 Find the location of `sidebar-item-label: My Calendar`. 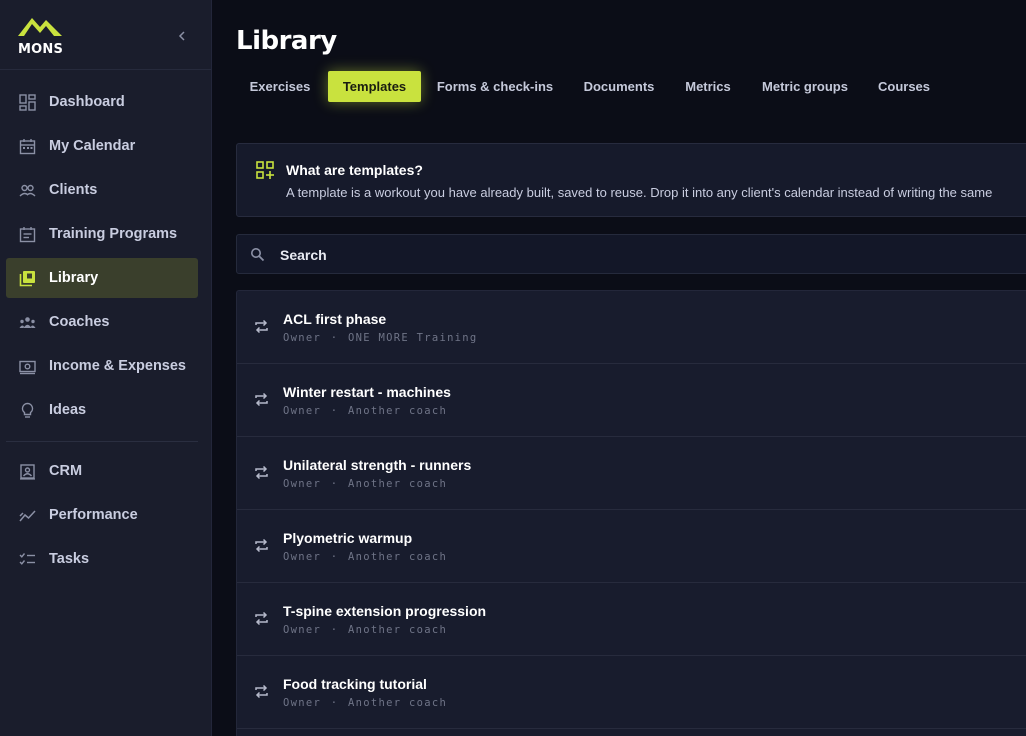

sidebar-item-label: My Calendar is located at coordinates (92, 146).